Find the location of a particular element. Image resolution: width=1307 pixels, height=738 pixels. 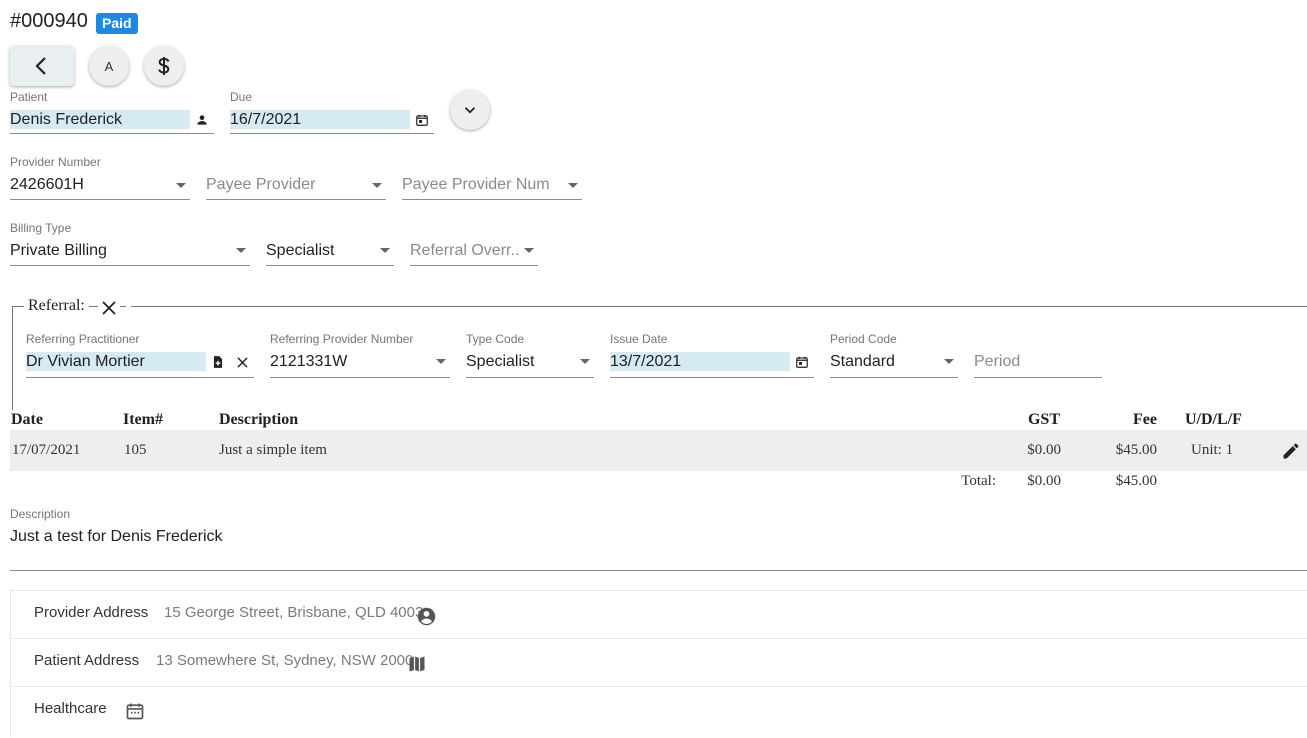

type-code-underline is located at coordinates (530, 377).